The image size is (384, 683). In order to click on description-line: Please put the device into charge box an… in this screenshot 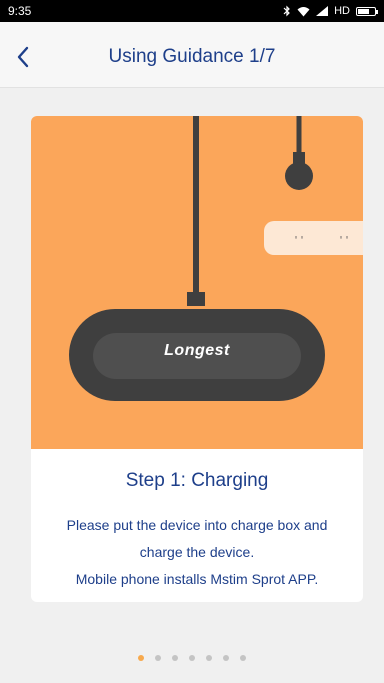, I will do `click(197, 525)`.